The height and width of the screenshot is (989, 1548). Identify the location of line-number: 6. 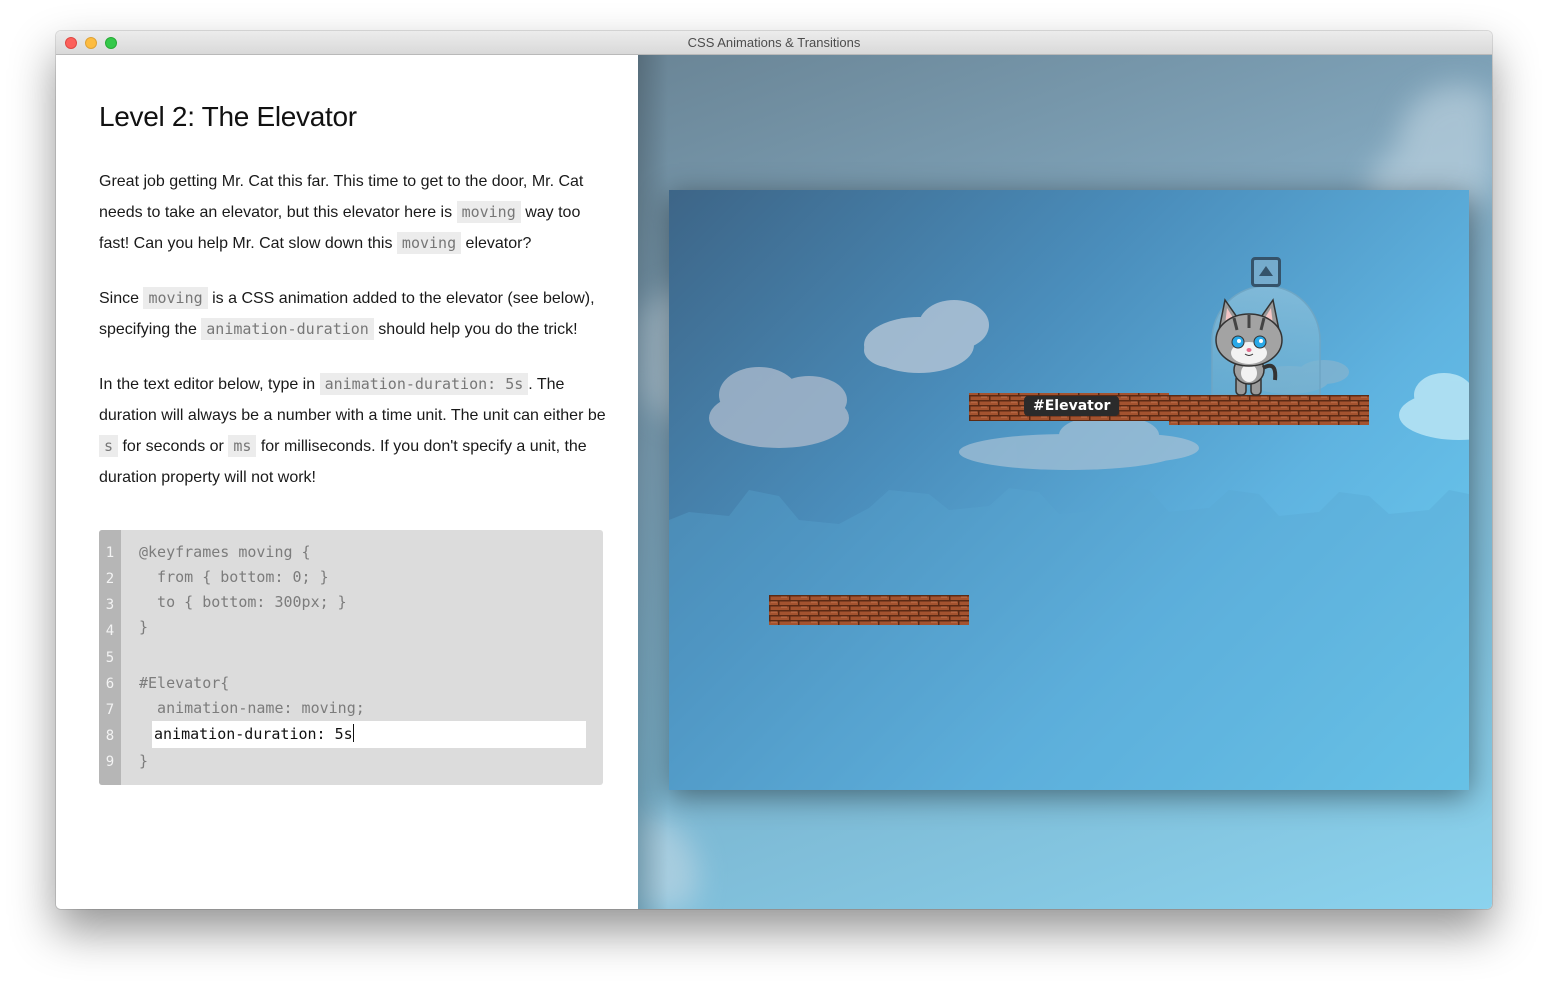
(110, 684).